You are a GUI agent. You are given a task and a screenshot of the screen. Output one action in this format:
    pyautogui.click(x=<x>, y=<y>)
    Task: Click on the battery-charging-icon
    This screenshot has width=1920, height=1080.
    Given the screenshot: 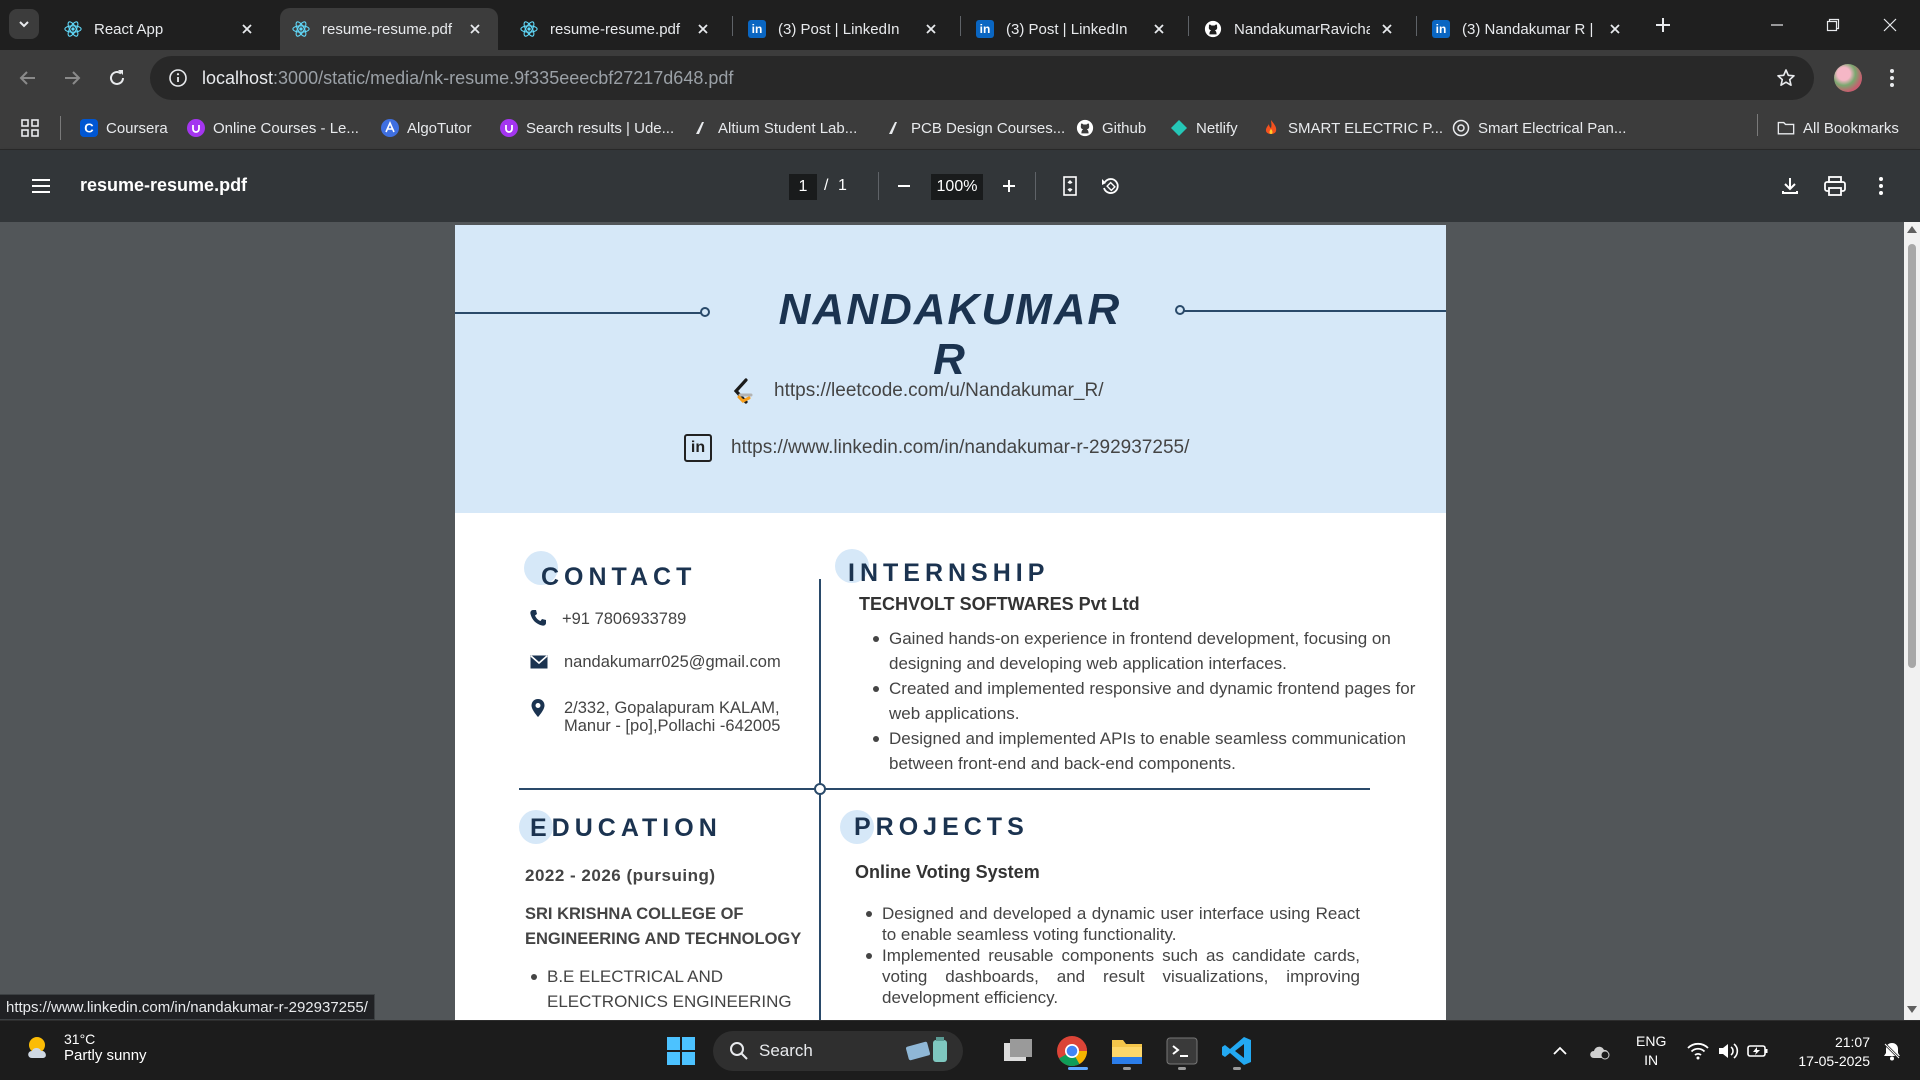 What is the action you would take?
    pyautogui.click(x=1757, y=1051)
    